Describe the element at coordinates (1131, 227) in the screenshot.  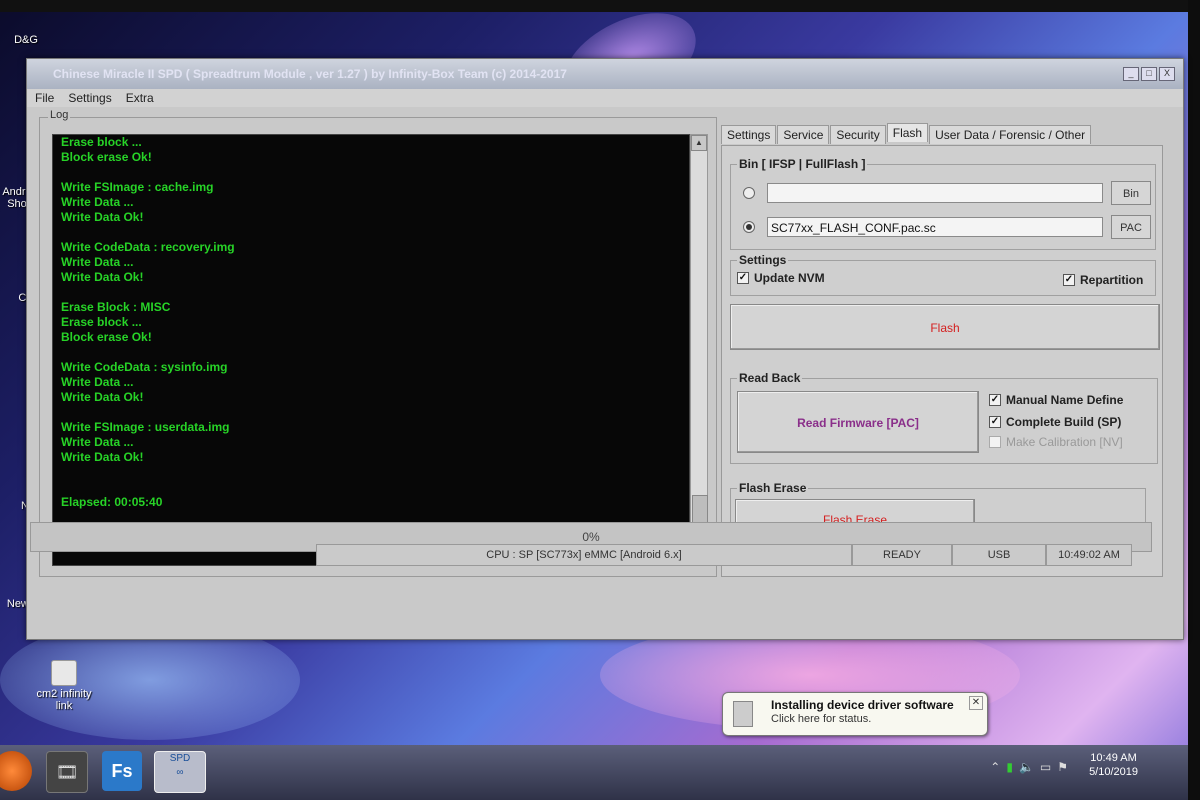
I see `pac-browse-button: PAC` at that location.